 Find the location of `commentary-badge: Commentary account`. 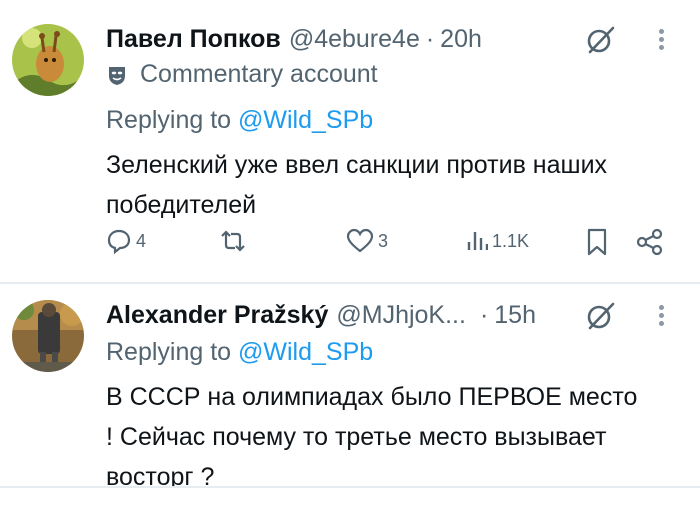

commentary-badge: Commentary account is located at coordinates (242, 74).